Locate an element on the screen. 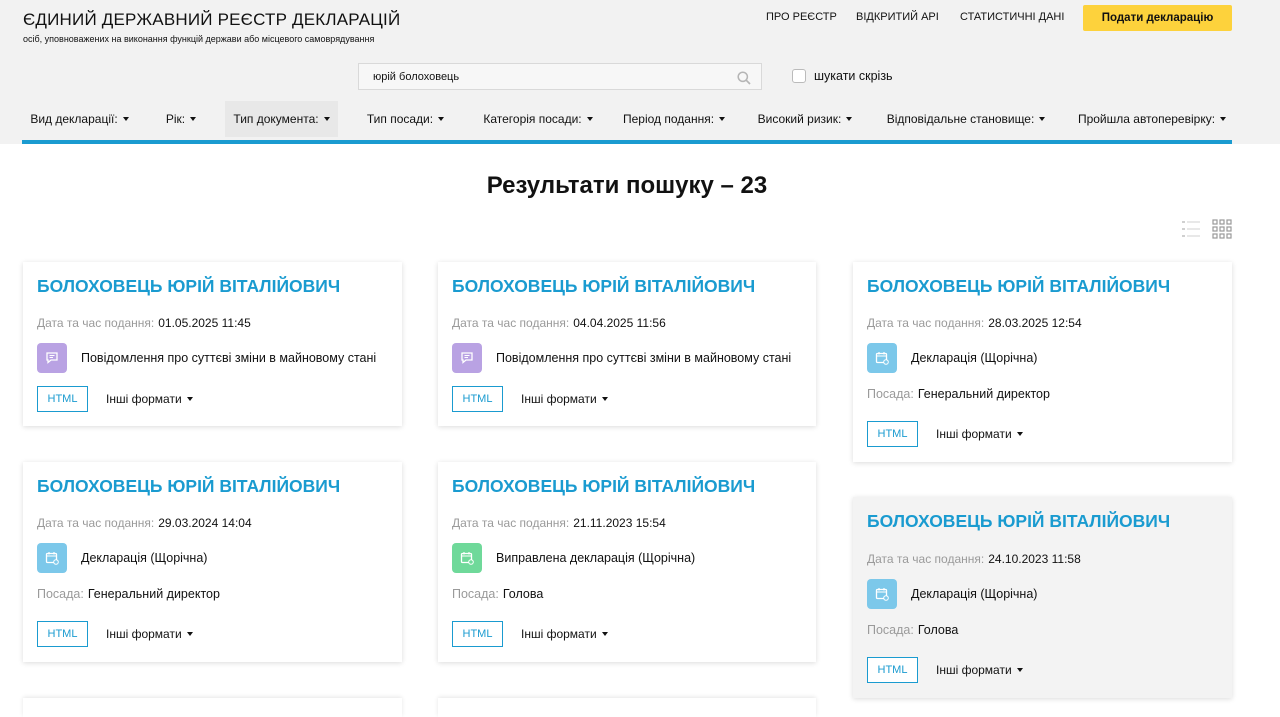 This screenshot has width=1280, height=717. site-title: ЄДИНИЙ ДЕРЖАВНИЙ РЕЄСТР ДЕКЛАРАЦІЙ is located at coordinates (211, 20).